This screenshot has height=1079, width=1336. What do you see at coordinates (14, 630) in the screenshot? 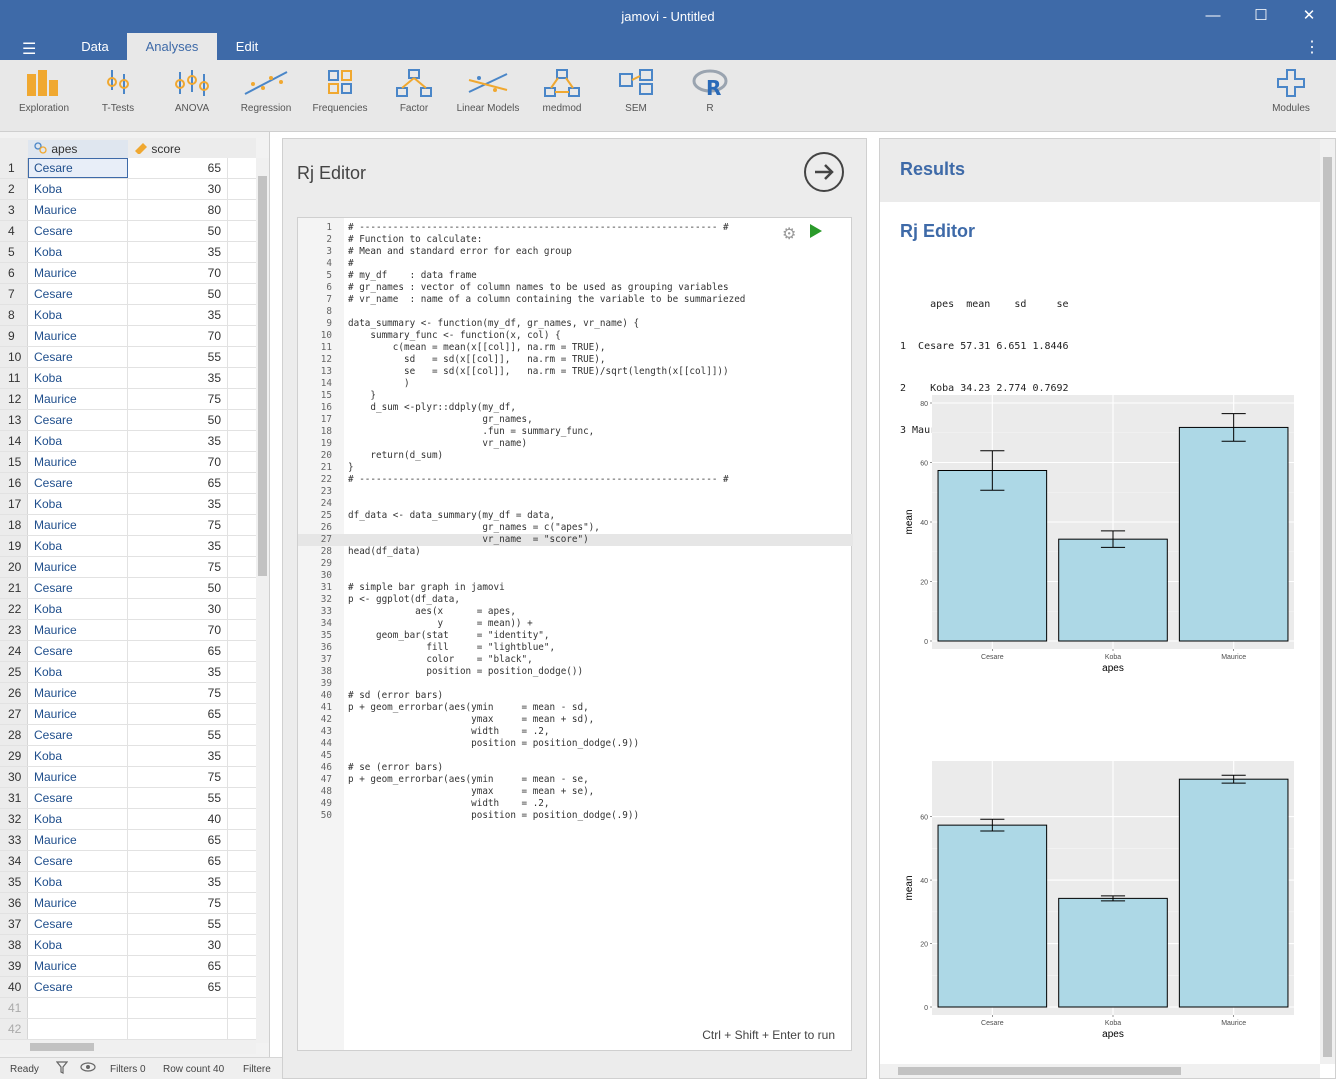
I see `row-number: 23` at bounding box center [14, 630].